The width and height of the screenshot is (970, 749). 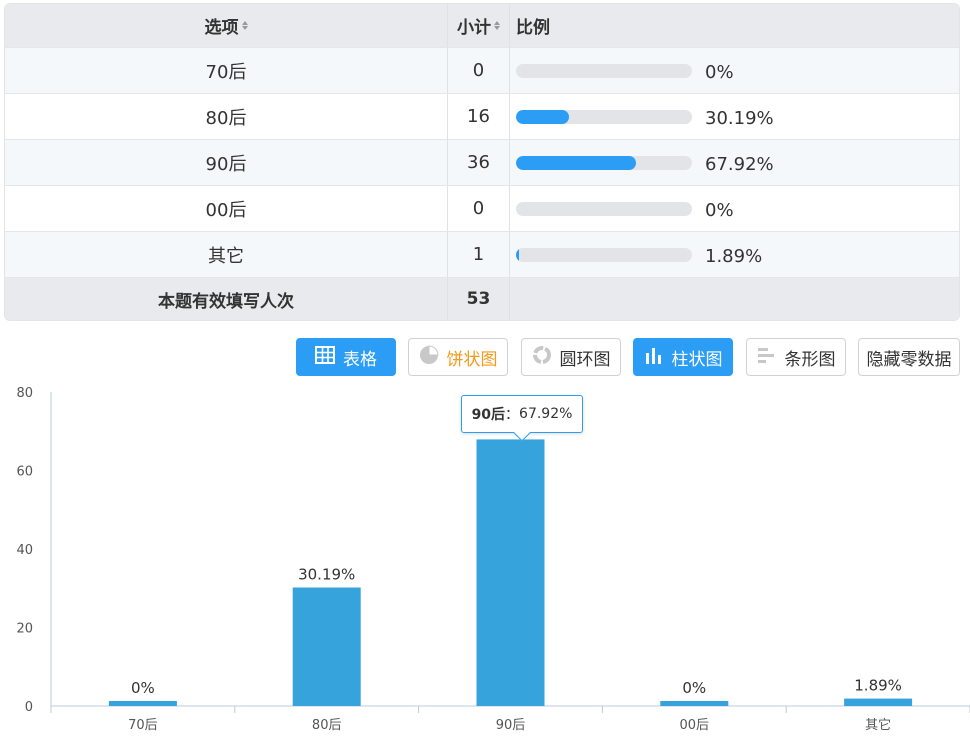 I want to click on y-tick-label: 0, so click(x=29, y=707).